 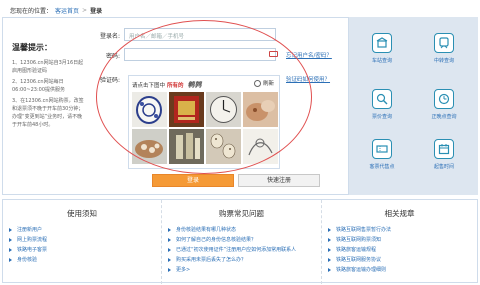 I want to click on captcha-refresh-label: 刷新, so click(x=268, y=84).